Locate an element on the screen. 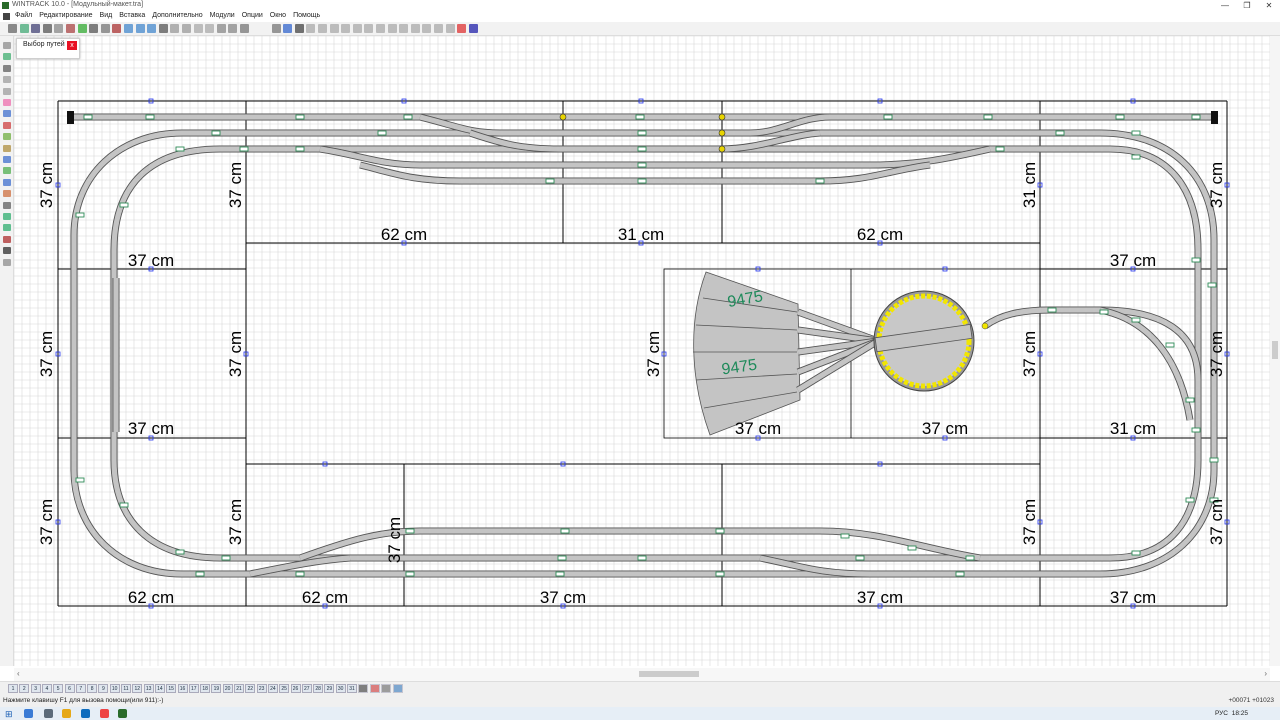 The width and height of the screenshot is (1280, 720). layer-tab: 28 is located at coordinates (318, 688).